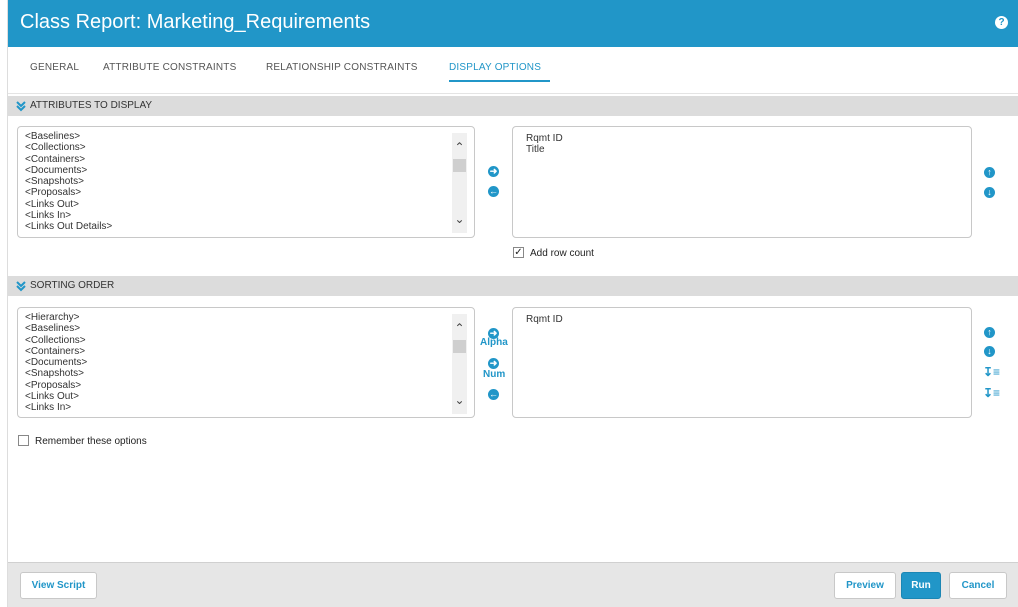 This screenshot has height=607, width=1018. What do you see at coordinates (742, 362) in the screenshot?
I see `selected-sort-list: Rqmt ID` at bounding box center [742, 362].